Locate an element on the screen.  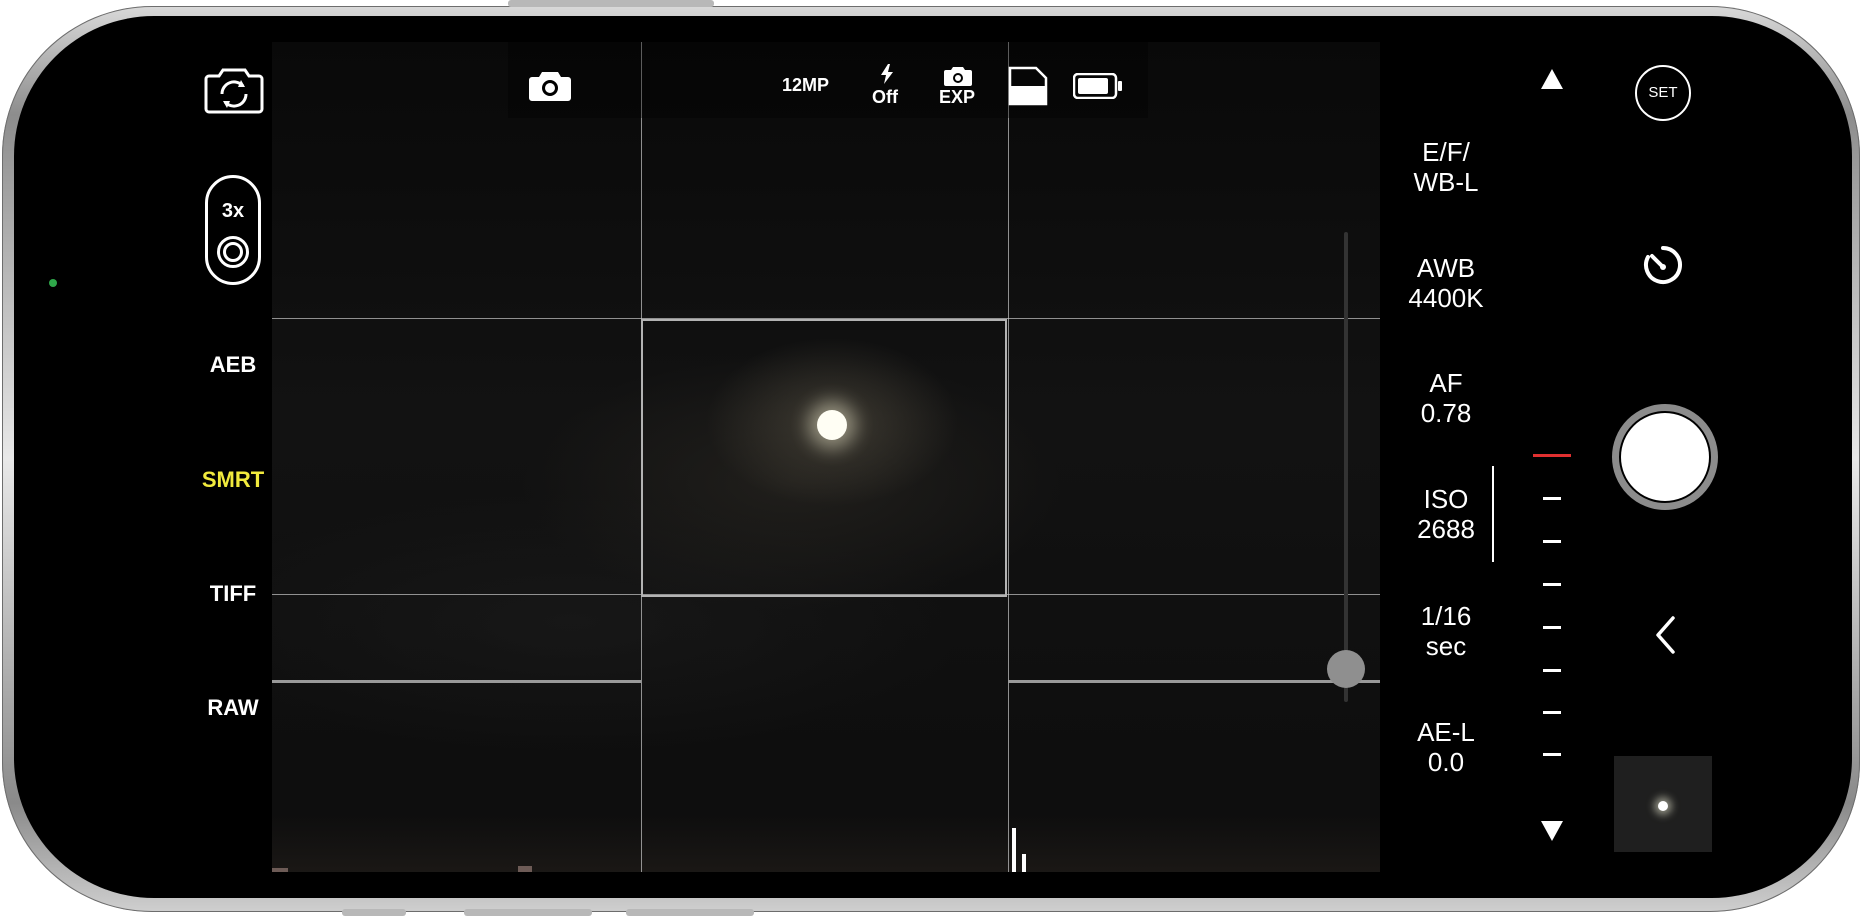
awb-line1: AWB is located at coordinates (1446, 268).